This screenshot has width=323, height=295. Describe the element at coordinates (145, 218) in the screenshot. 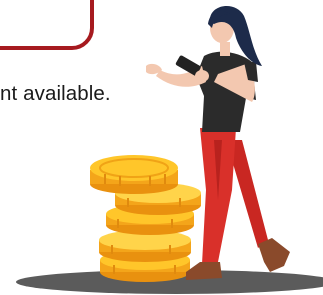

I see `coin-stack-icon` at that location.